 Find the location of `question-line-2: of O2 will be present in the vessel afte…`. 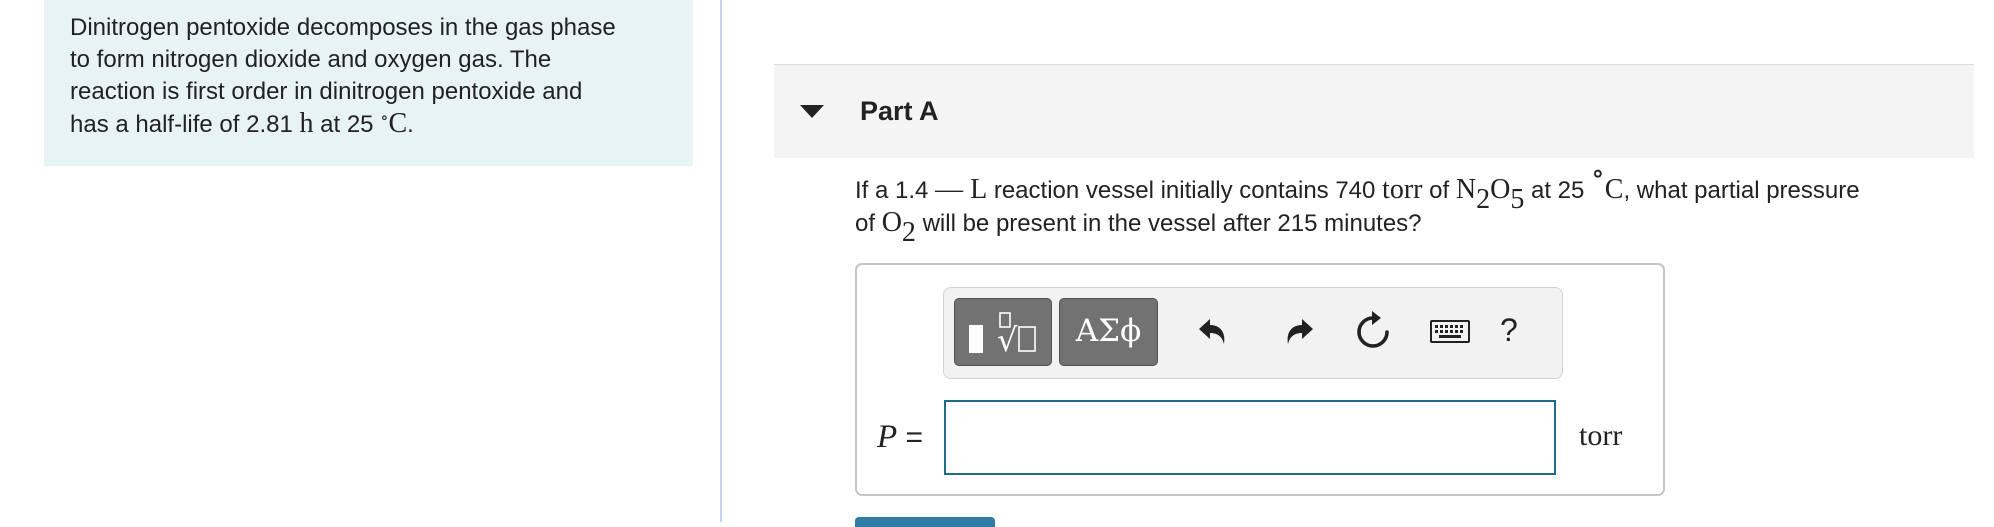

question-line-2: of O2 will be present in the vessel afte… is located at coordinates (1415, 226).